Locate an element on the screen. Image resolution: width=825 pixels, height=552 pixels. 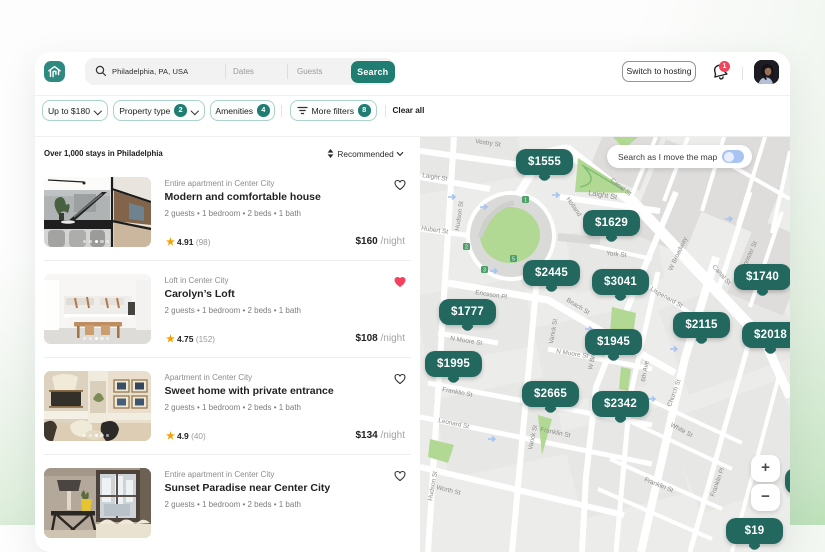
svg-text: 5 is located at coordinates (513, 260).